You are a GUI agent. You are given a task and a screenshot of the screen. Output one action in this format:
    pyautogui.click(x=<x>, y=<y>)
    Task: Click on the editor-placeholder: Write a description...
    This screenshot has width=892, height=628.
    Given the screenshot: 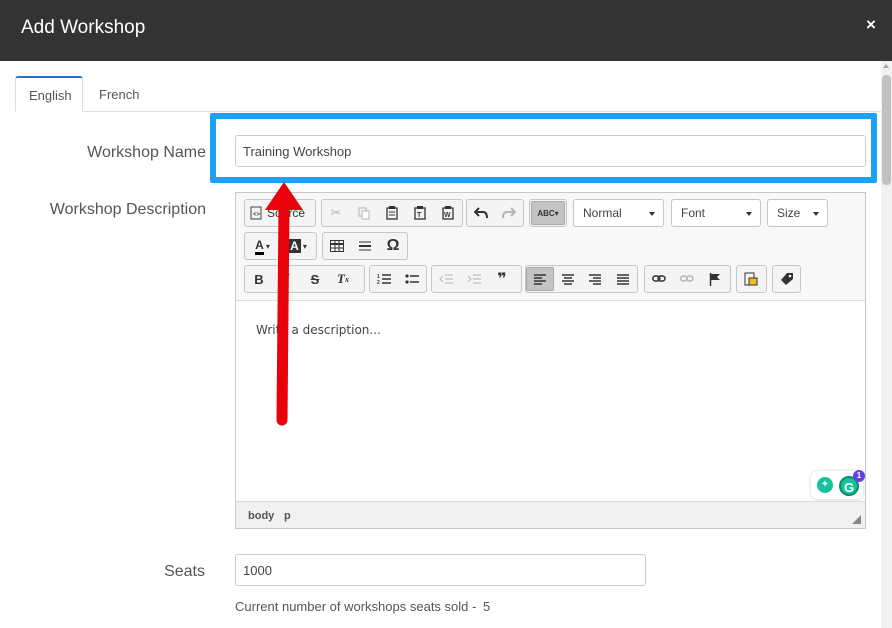 What is the action you would take?
    pyautogui.click(x=318, y=330)
    